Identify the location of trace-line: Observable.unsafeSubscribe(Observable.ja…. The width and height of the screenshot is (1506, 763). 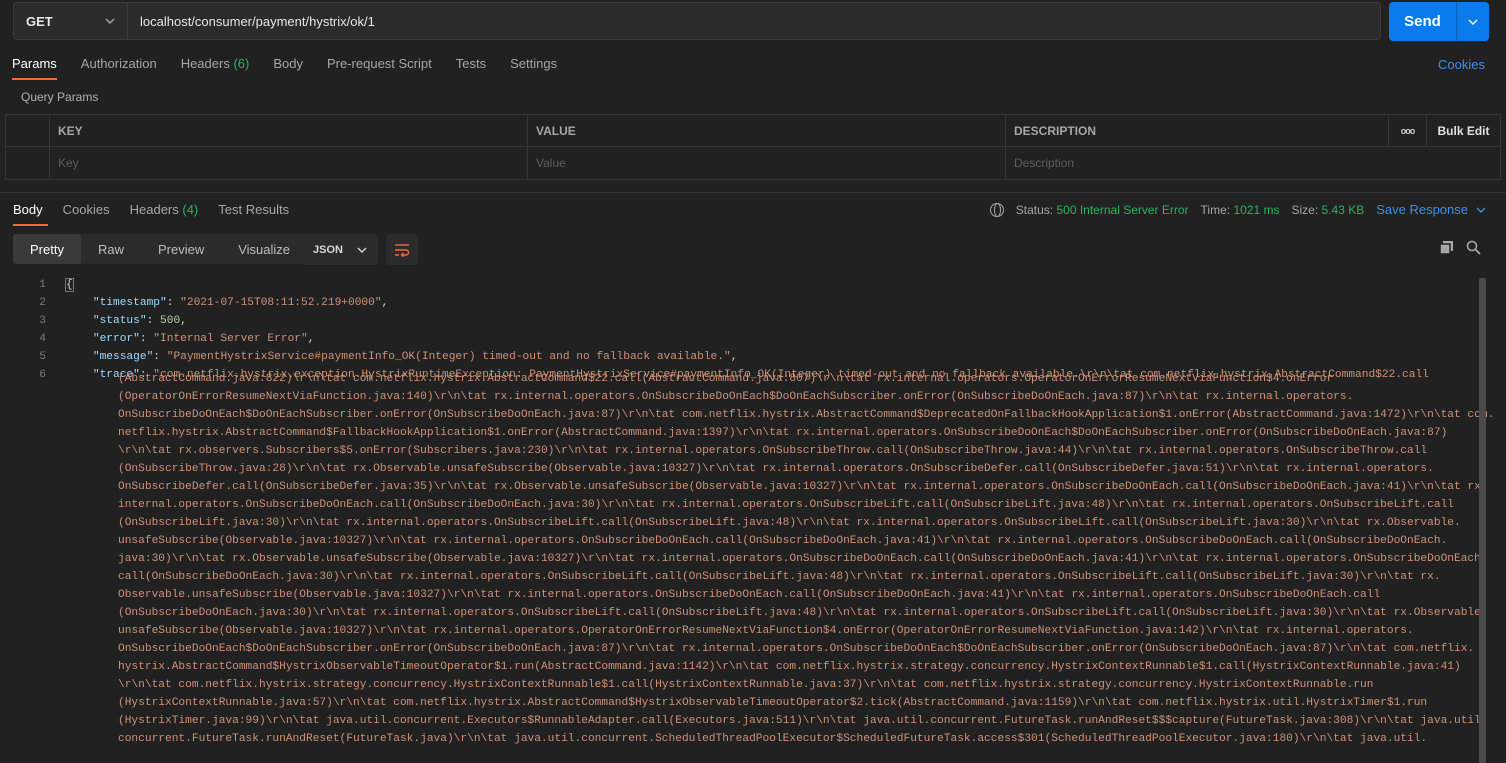
(749, 595).